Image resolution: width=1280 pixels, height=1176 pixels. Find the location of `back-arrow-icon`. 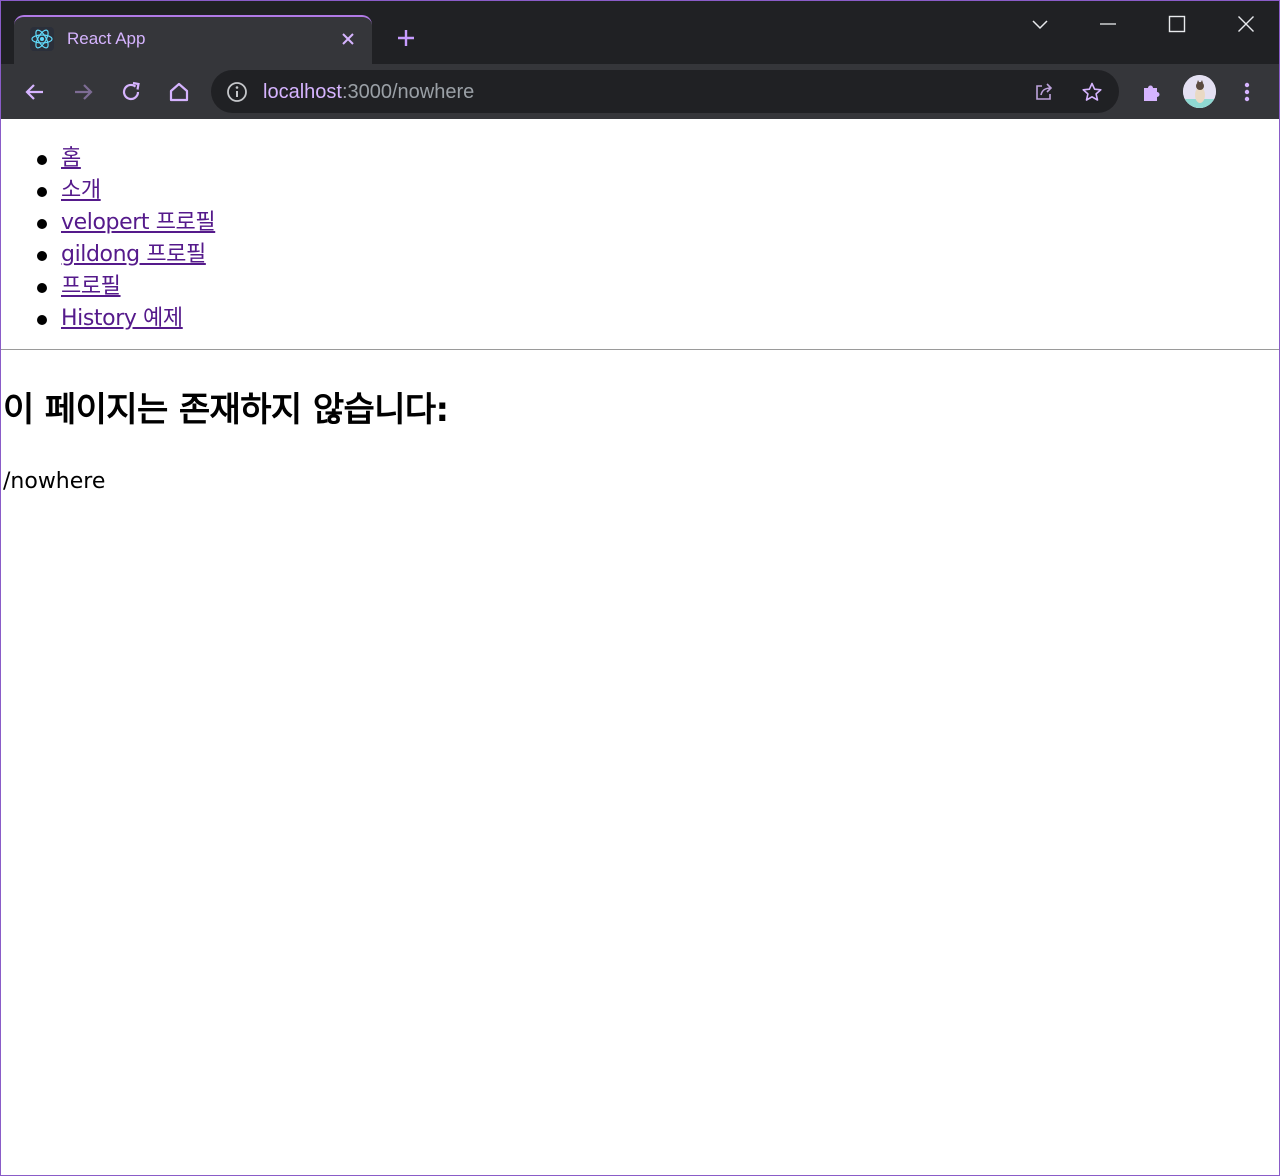

back-arrow-icon is located at coordinates (35, 92).